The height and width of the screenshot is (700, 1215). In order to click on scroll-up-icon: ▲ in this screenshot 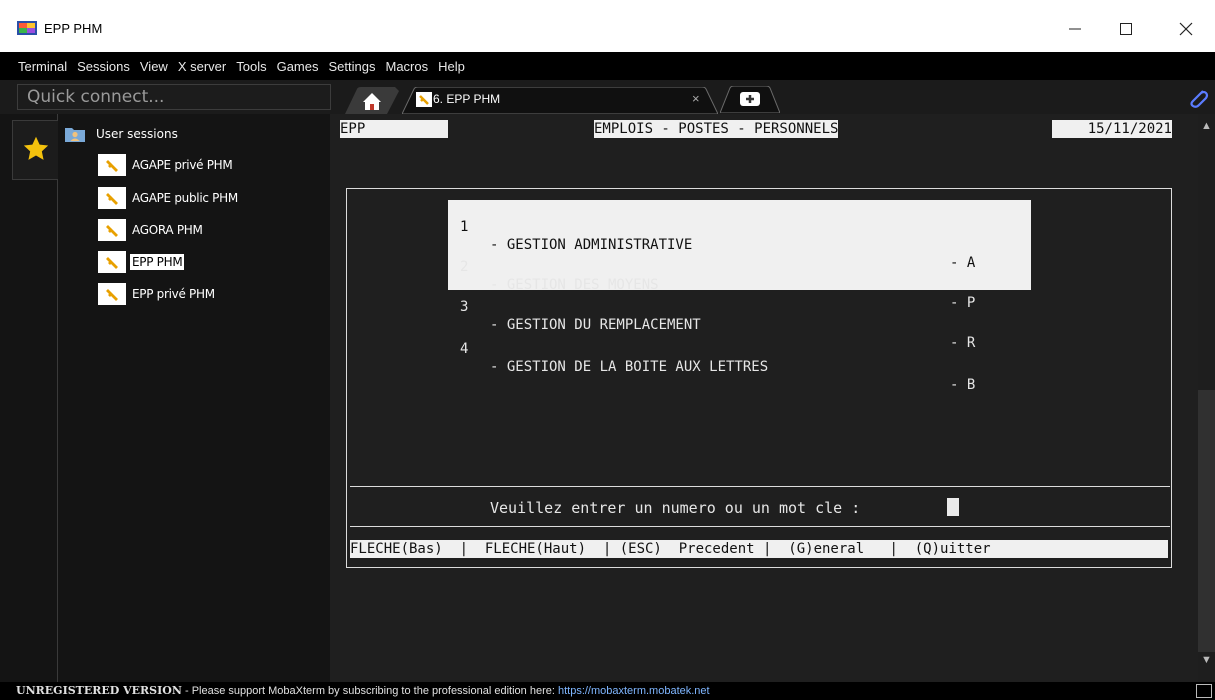, I will do `click(1206, 127)`.